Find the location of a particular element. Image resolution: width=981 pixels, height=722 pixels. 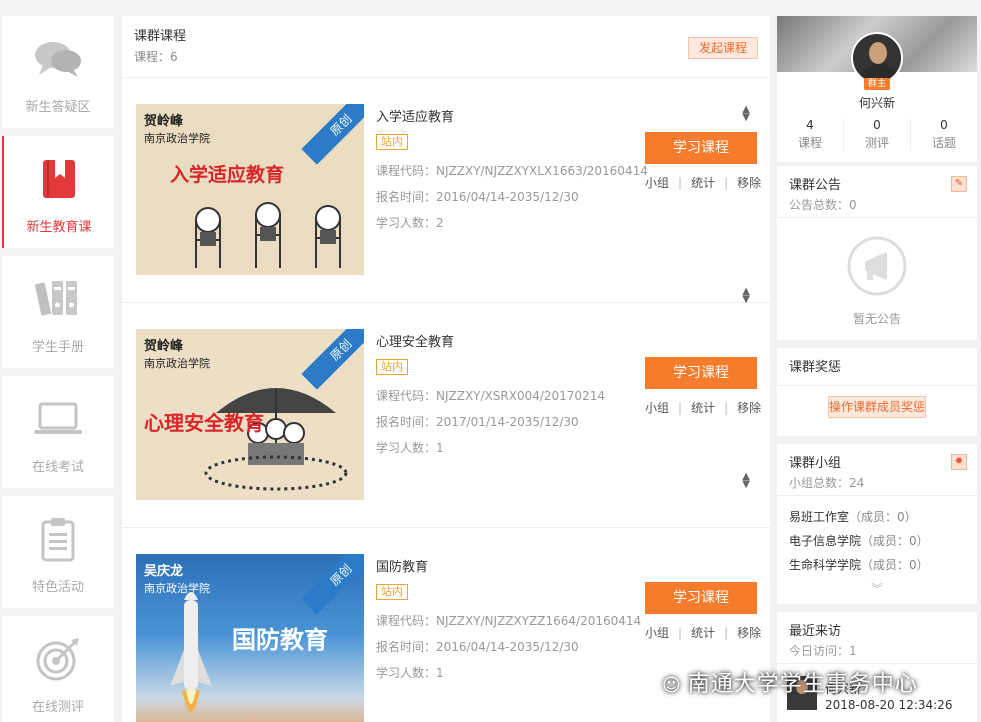

bookmark-book-icon is located at coordinates (59, 179).